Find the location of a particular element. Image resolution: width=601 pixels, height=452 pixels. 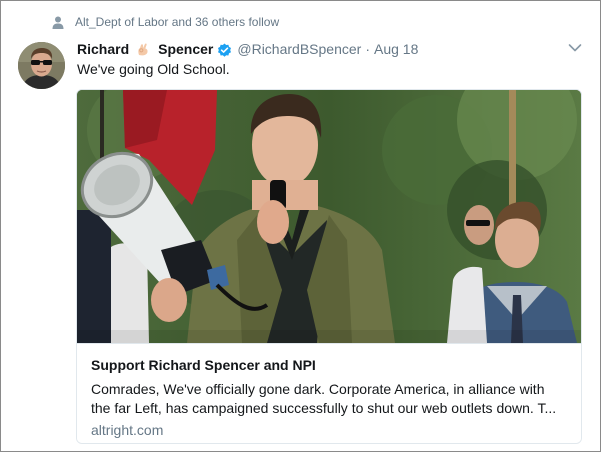

person-icon is located at coordinates (58, 22).